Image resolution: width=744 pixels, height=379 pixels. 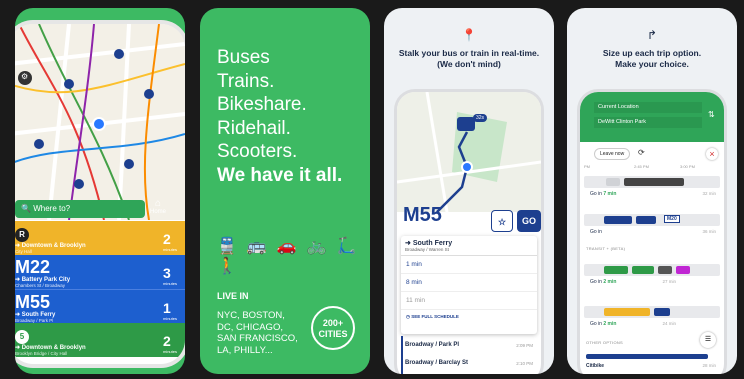 What do you see at coordinates (662, 312) in the screenshot?
I see `bike-segment` at bounding box center [662, 312].